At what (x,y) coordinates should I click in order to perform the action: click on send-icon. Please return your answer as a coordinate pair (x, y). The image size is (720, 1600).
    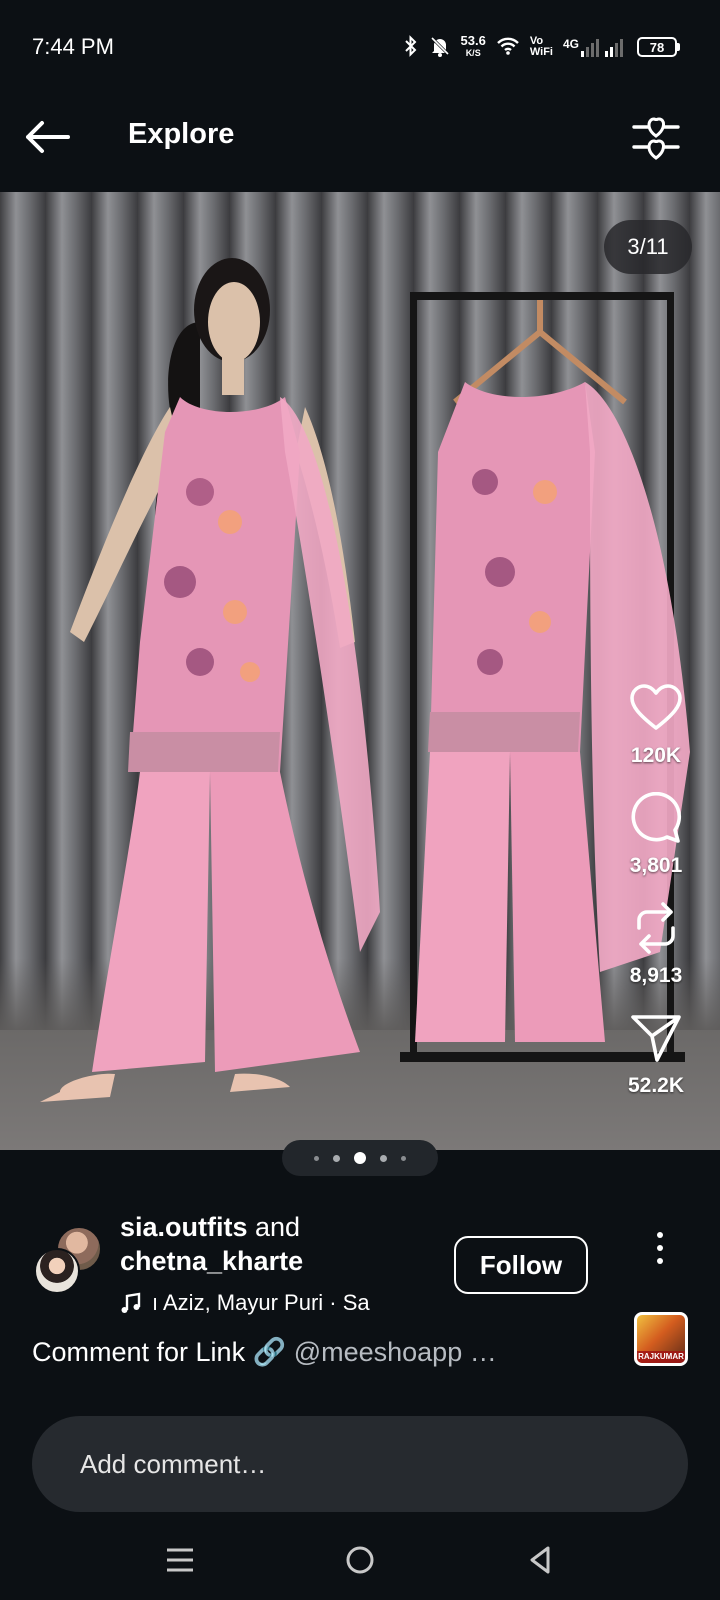
    Looking at the image, I should click on (656, 1038).